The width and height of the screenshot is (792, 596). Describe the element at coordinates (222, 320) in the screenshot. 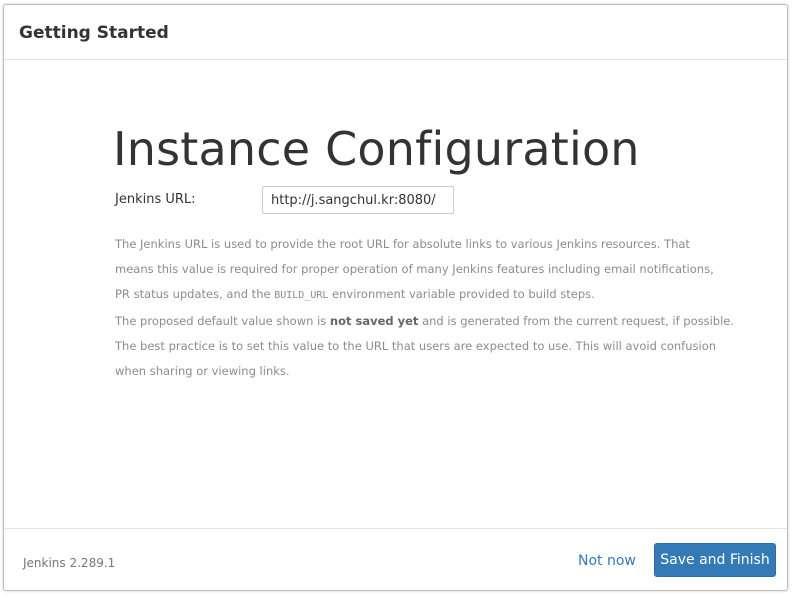

I see `help-text-fragment: The proposed default value shown is` at that location.